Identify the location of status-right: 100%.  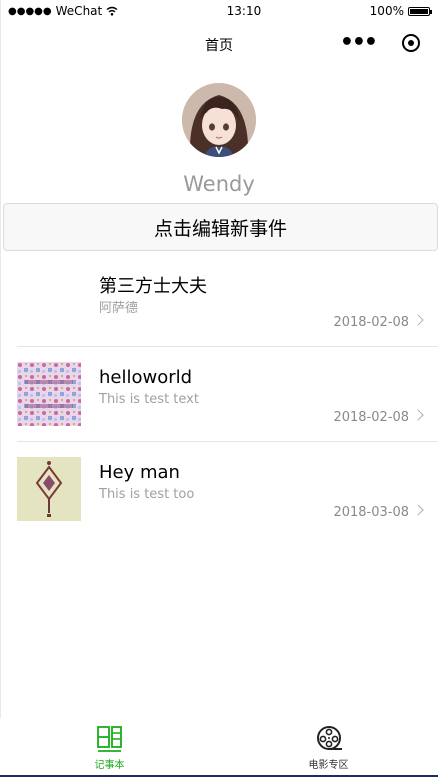
(400, 11).